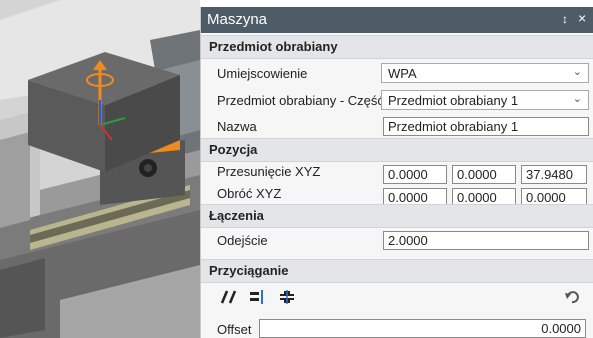 The image size is (593, 338). Describe the element at coordinates (269, 171) in the screenshot. I see `offset-xyz-label: Przesunięcie XYZ` at that location.